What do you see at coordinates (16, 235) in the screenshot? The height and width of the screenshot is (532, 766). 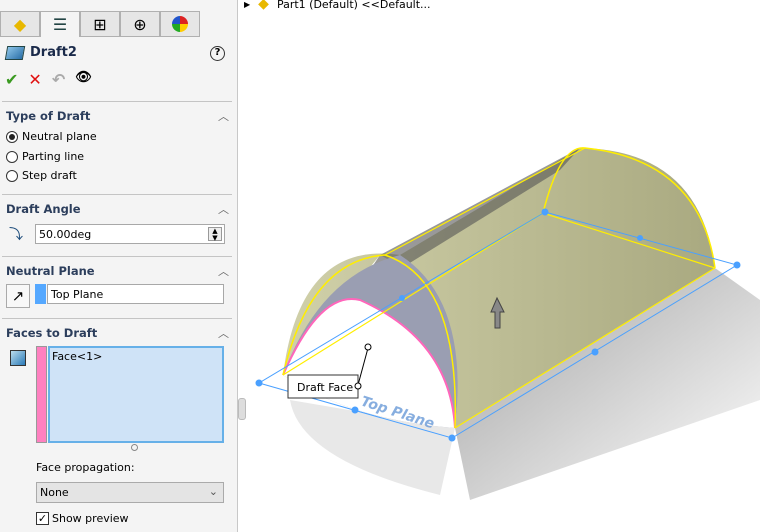 I see `angle-icon: ⤵` at bounding box center [16, 235].